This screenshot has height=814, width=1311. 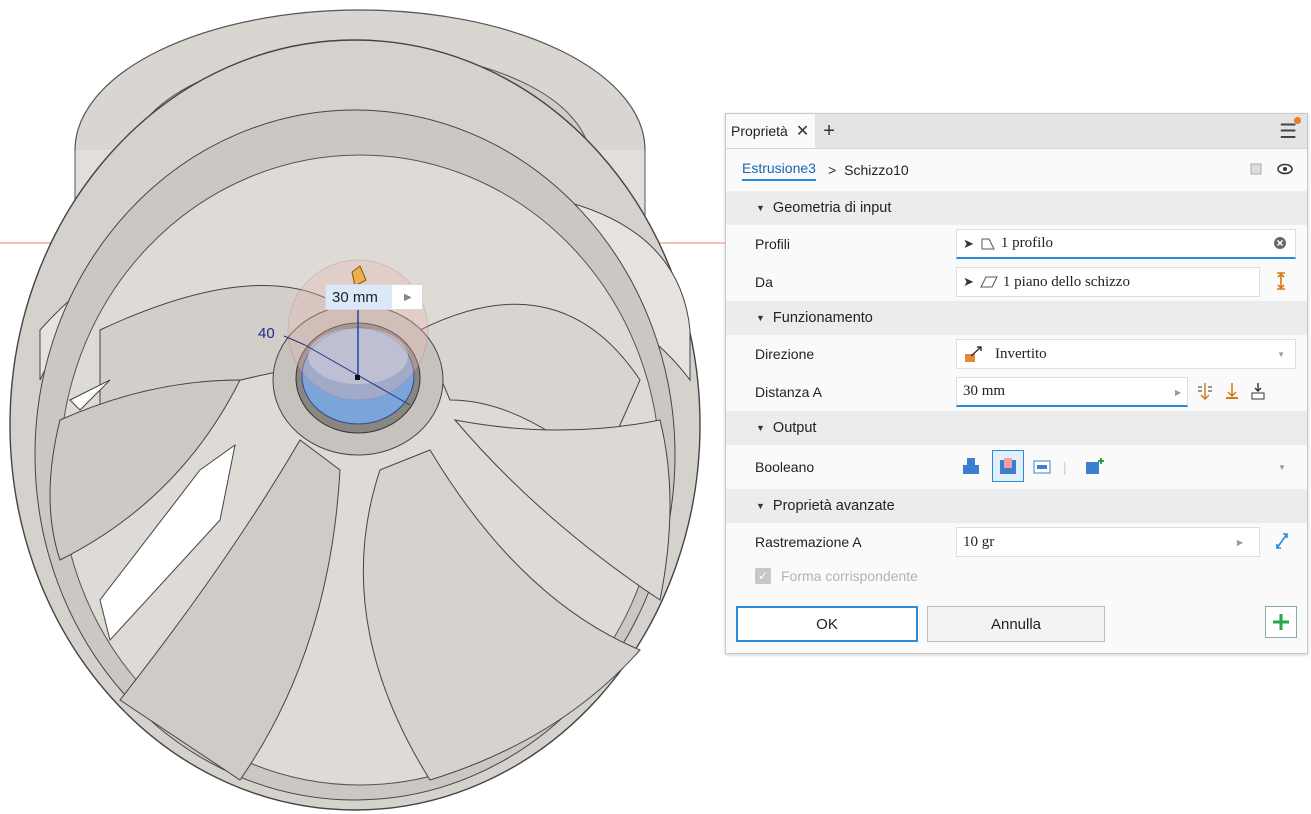 What do you see at coordinates (1297, 120) in the screenshot?
I see `notification-dot` at bounding box center [1297, 120].